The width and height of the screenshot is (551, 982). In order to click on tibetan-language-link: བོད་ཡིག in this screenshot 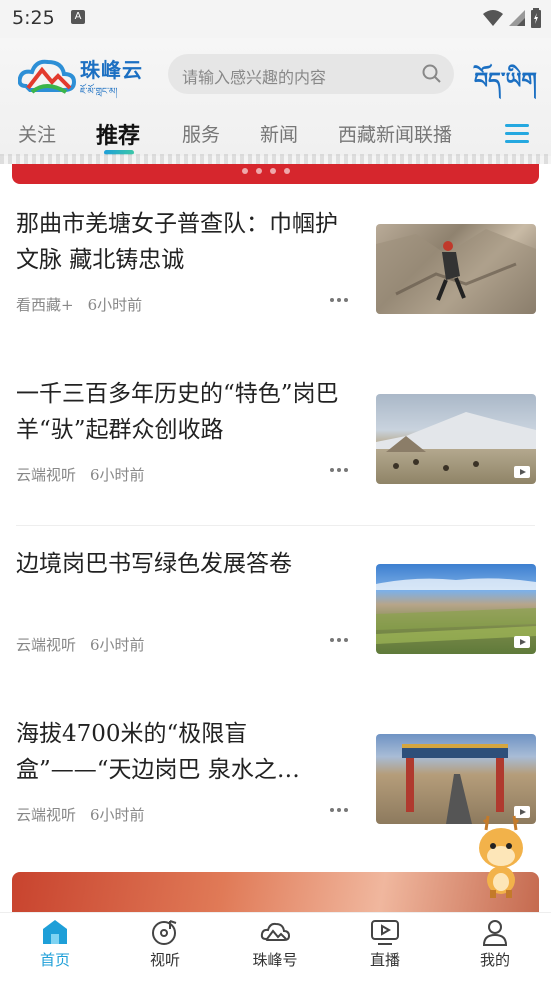, I will do `click(505, 87)`.